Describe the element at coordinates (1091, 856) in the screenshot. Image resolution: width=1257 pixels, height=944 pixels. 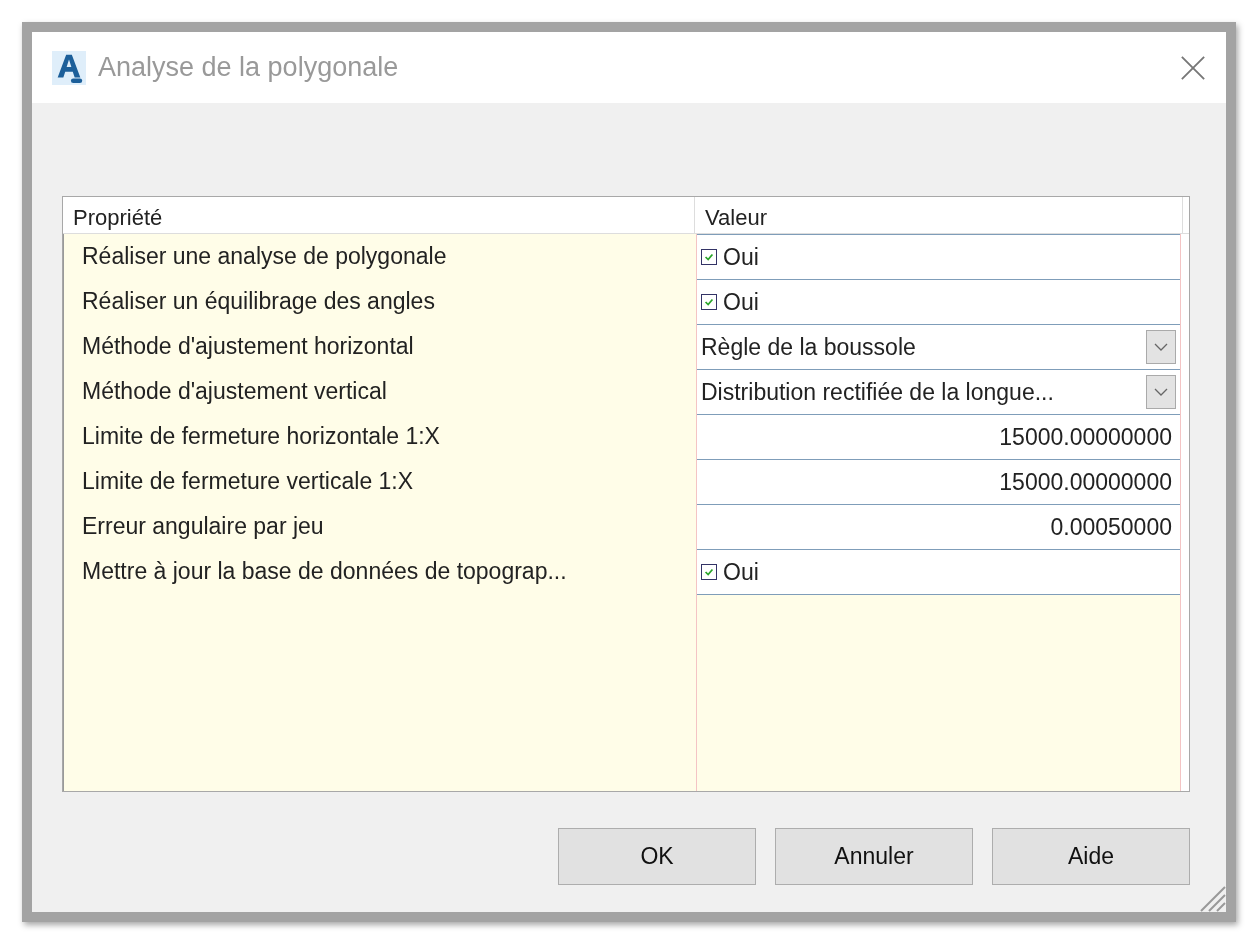
I see `dialog-button: Aide` at that location.